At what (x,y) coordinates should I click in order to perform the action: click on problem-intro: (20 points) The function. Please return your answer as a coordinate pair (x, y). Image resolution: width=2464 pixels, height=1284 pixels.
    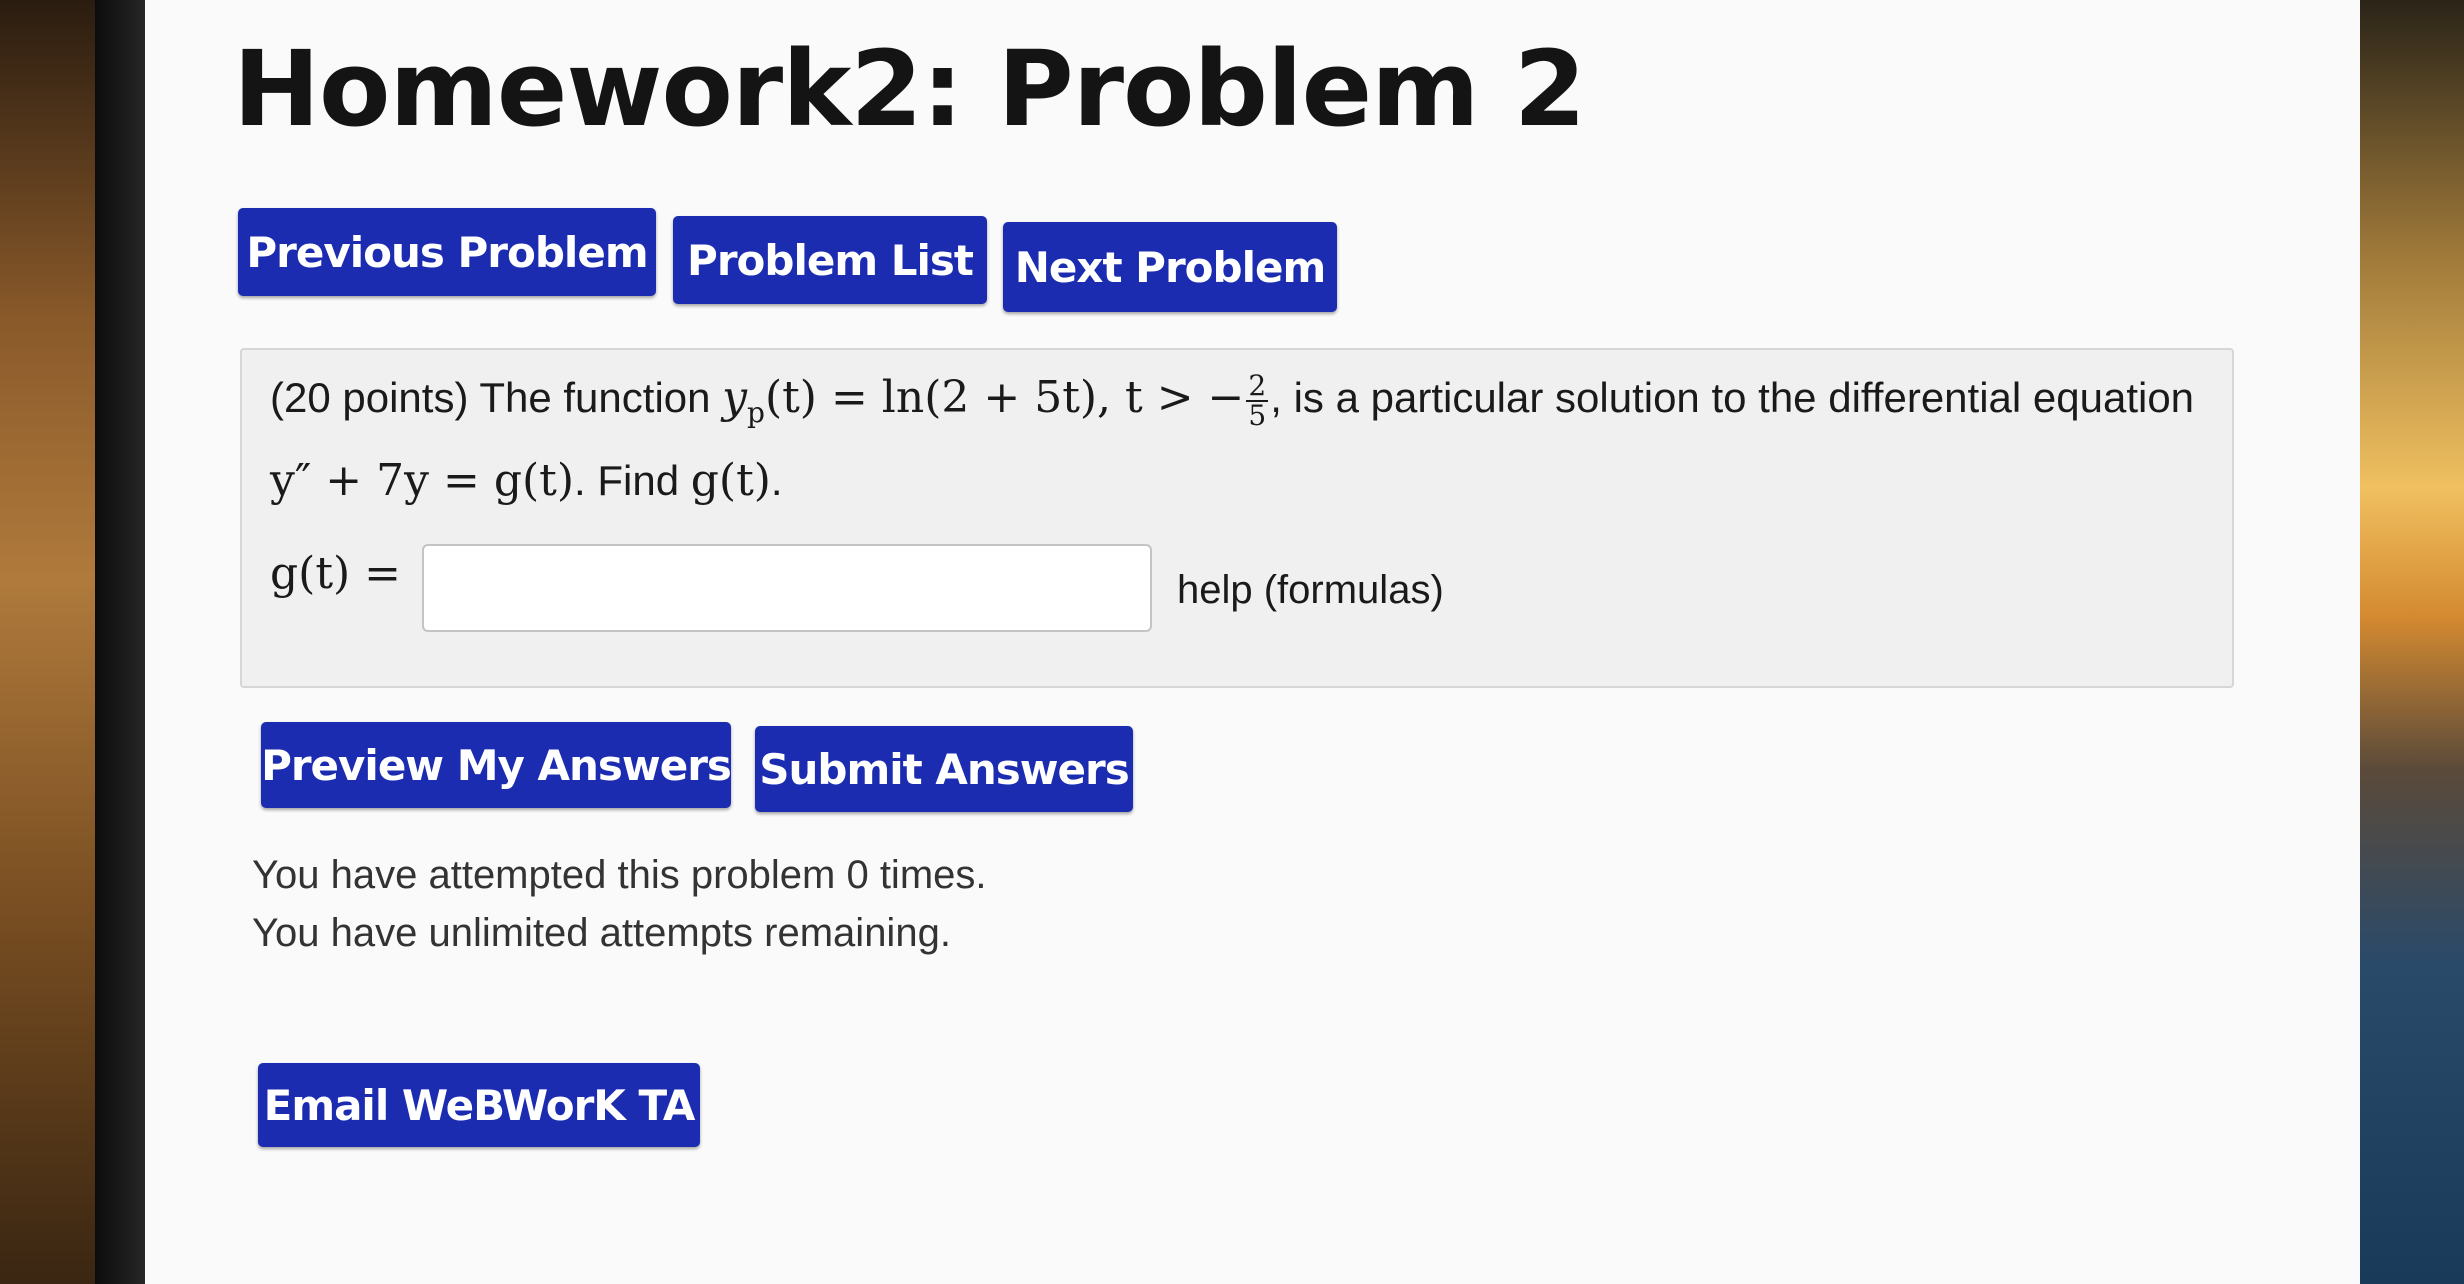
    Looking at the image, I should click on (496, 397).